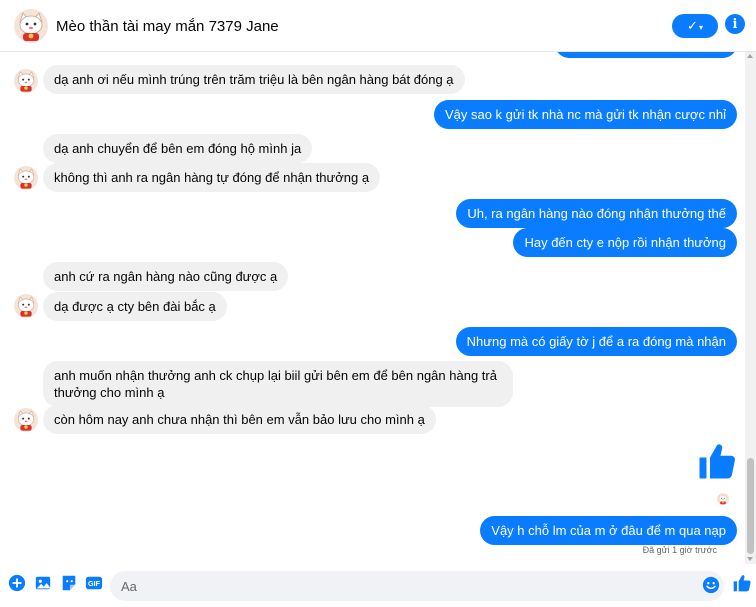 The height and width of the screenshot is (607, 756). What do you see at coordinates (17, 583) in the screenshot?
I see `plus-icon` at bounding box center [17, 583].